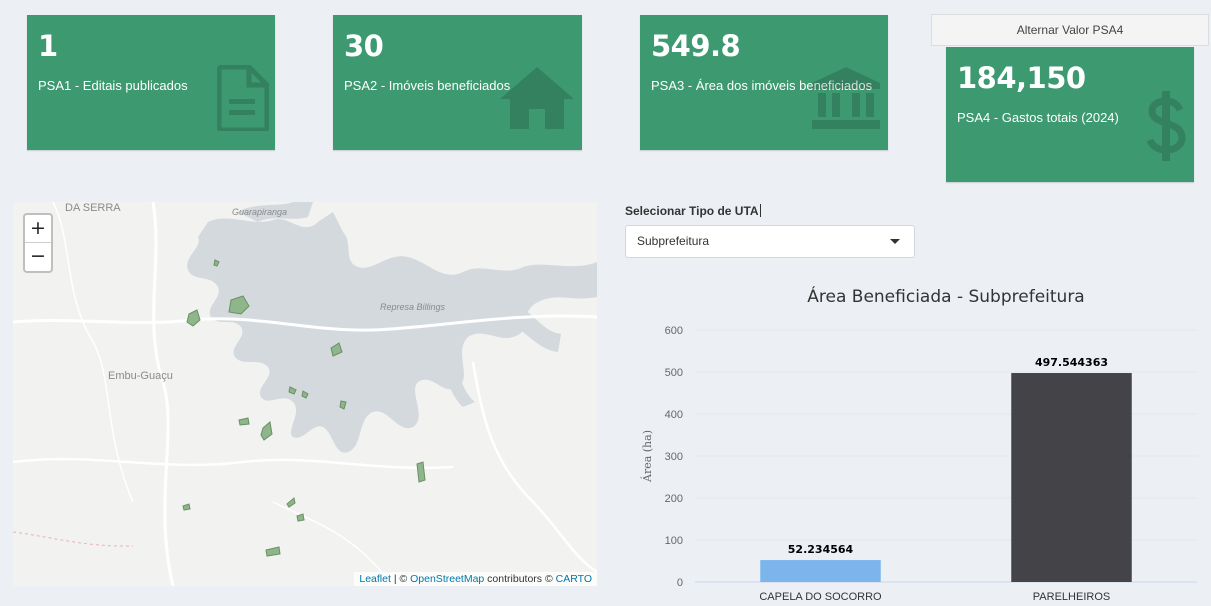  What do you see at coordinates (1166, 126) in the screenshot?
I see `dollar-icon` at bounding box center [1166, 126].